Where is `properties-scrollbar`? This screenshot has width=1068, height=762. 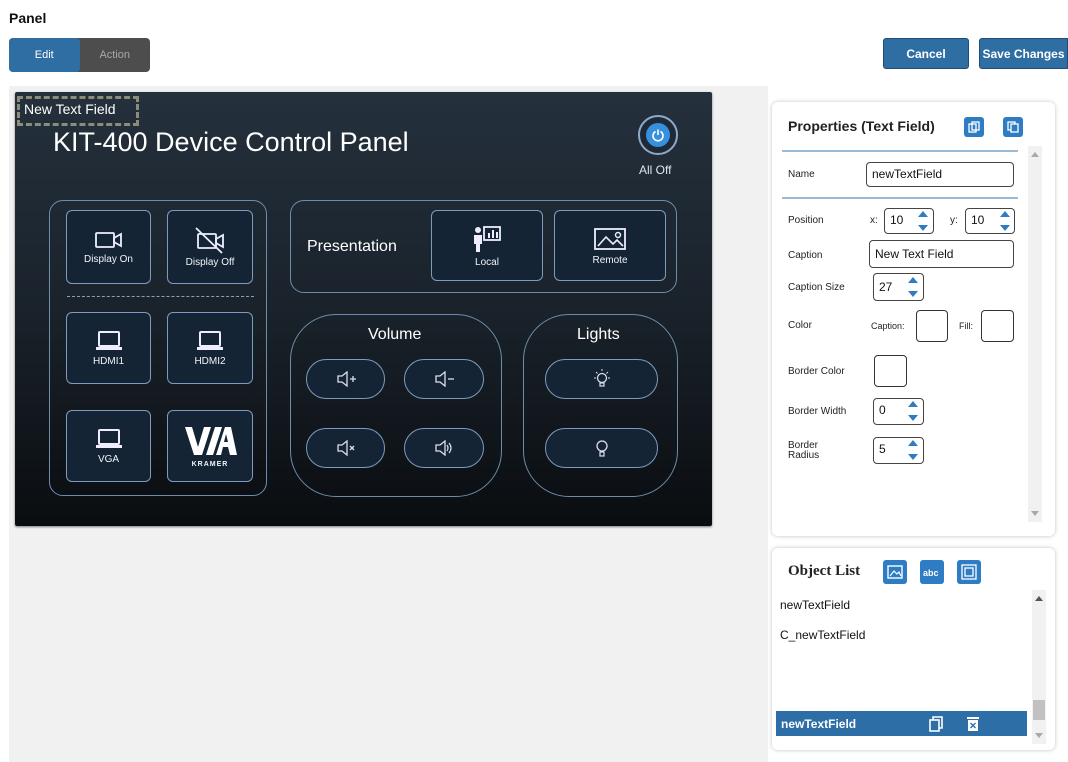 properties-scrollbar is located at coordinates (1035, 334).